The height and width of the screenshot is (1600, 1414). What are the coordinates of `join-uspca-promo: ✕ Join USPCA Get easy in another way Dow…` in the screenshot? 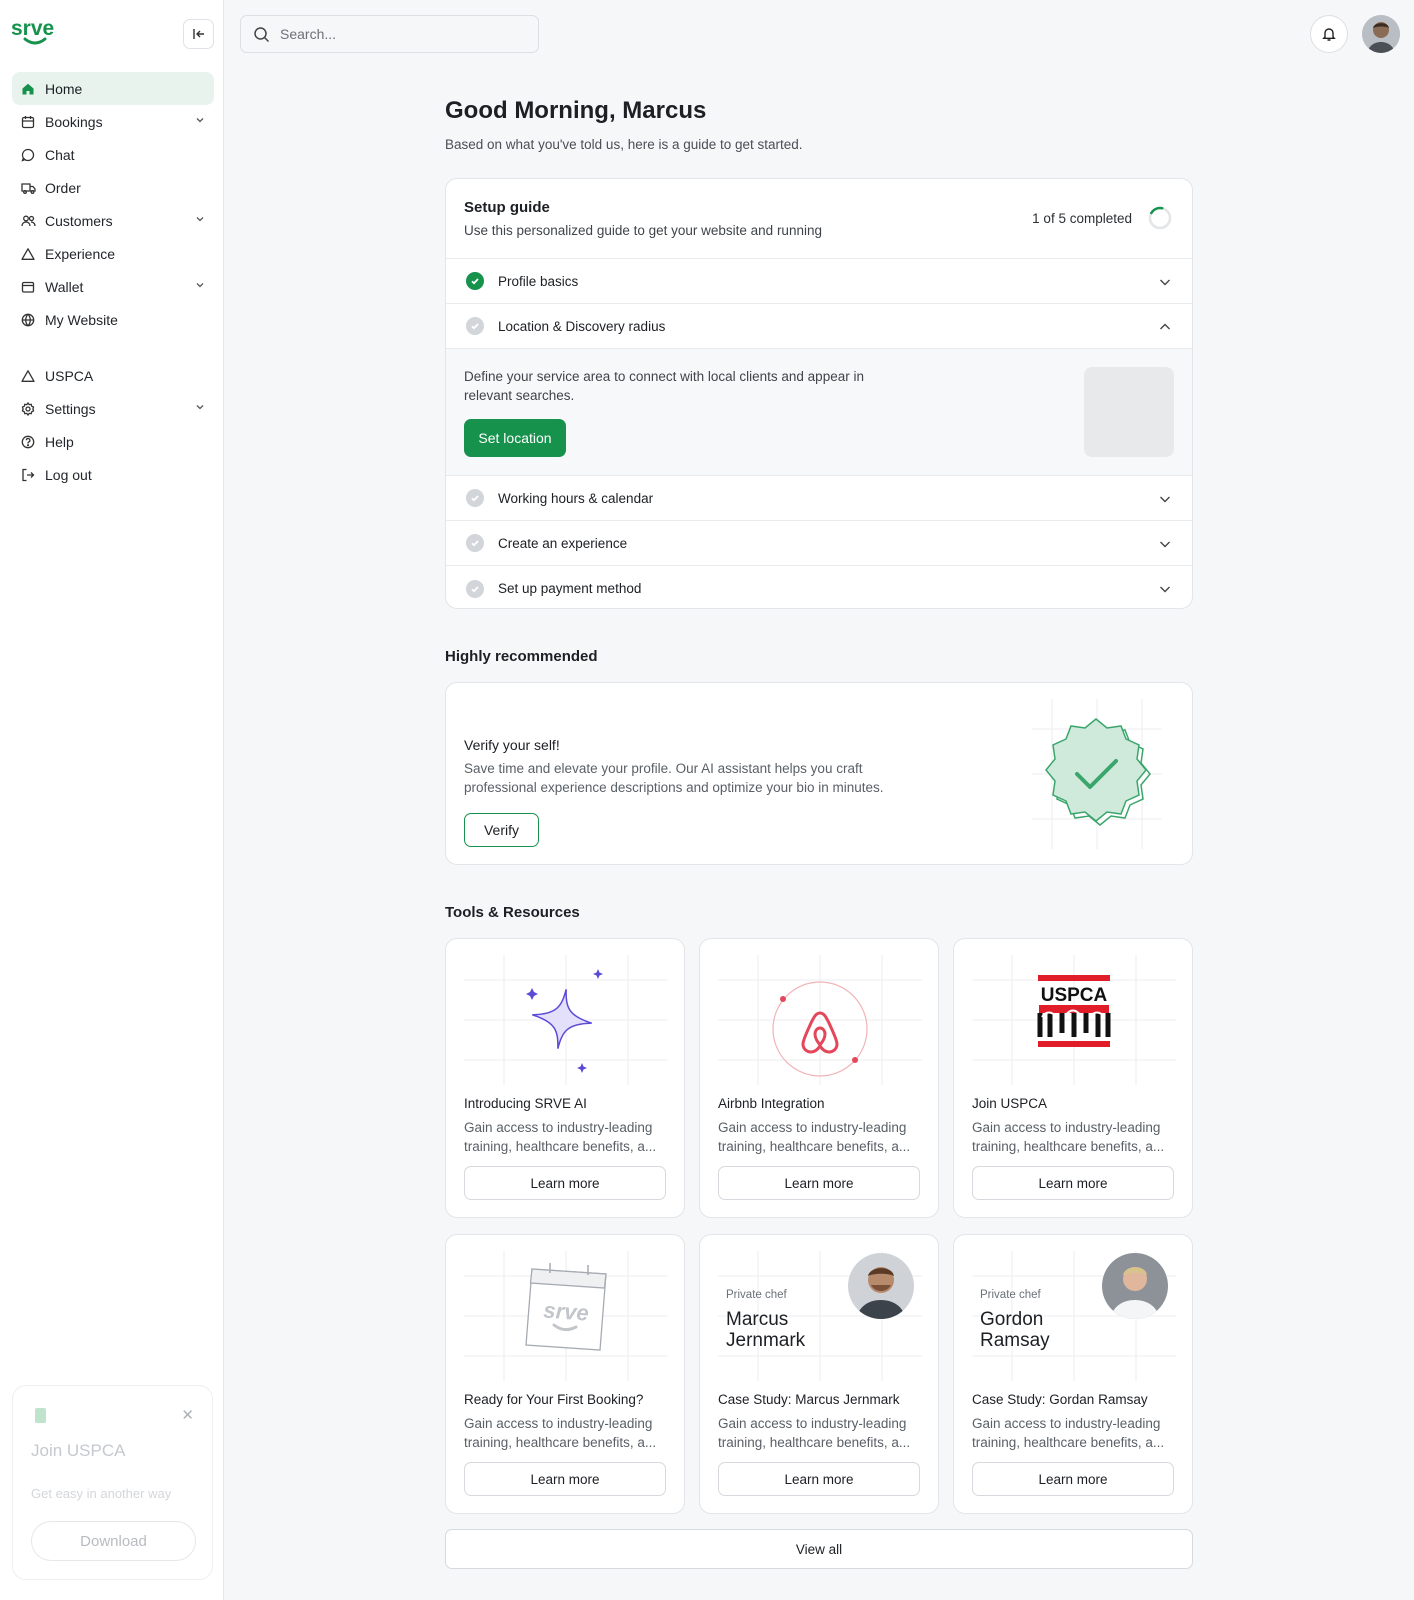 It's located at (112, 1482).